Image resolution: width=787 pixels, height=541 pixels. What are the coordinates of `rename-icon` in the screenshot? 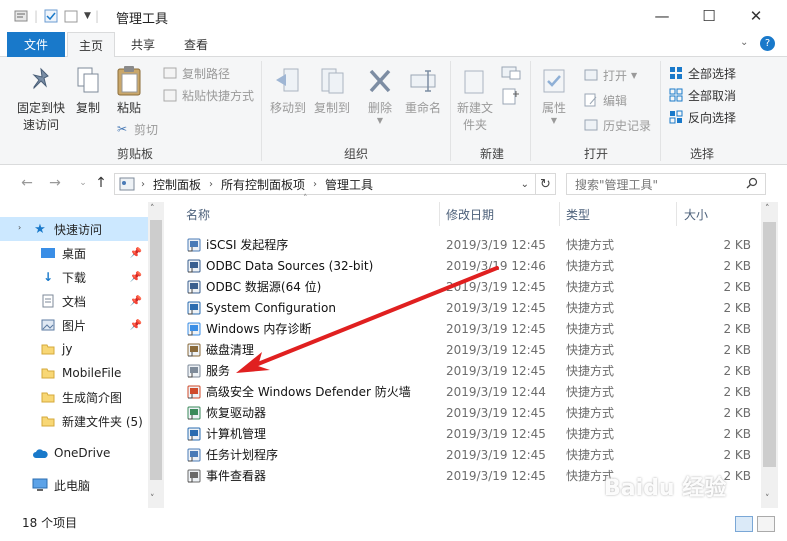 It's located at (423, 81).